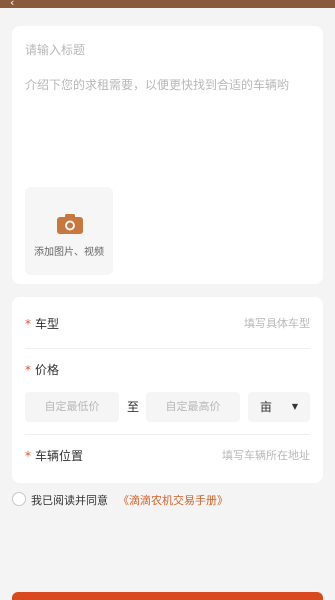  I want to click on header-bar: ‹, so click(167, 4).